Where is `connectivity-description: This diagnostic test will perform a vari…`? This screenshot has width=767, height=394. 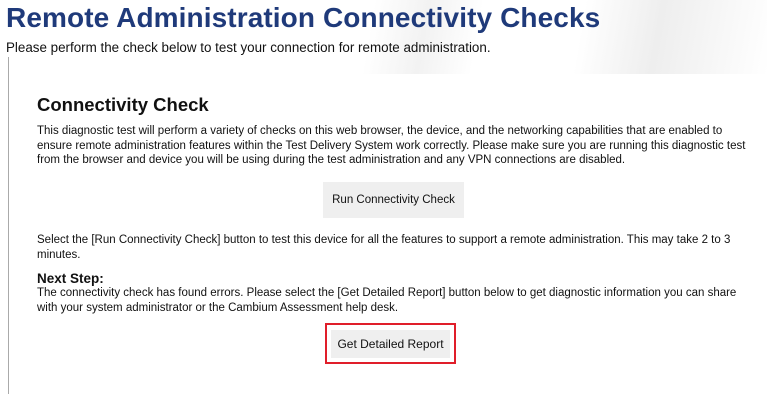
connectivity-description: This diagnostic test will perform a vari… is located at coordinates (391, 145).